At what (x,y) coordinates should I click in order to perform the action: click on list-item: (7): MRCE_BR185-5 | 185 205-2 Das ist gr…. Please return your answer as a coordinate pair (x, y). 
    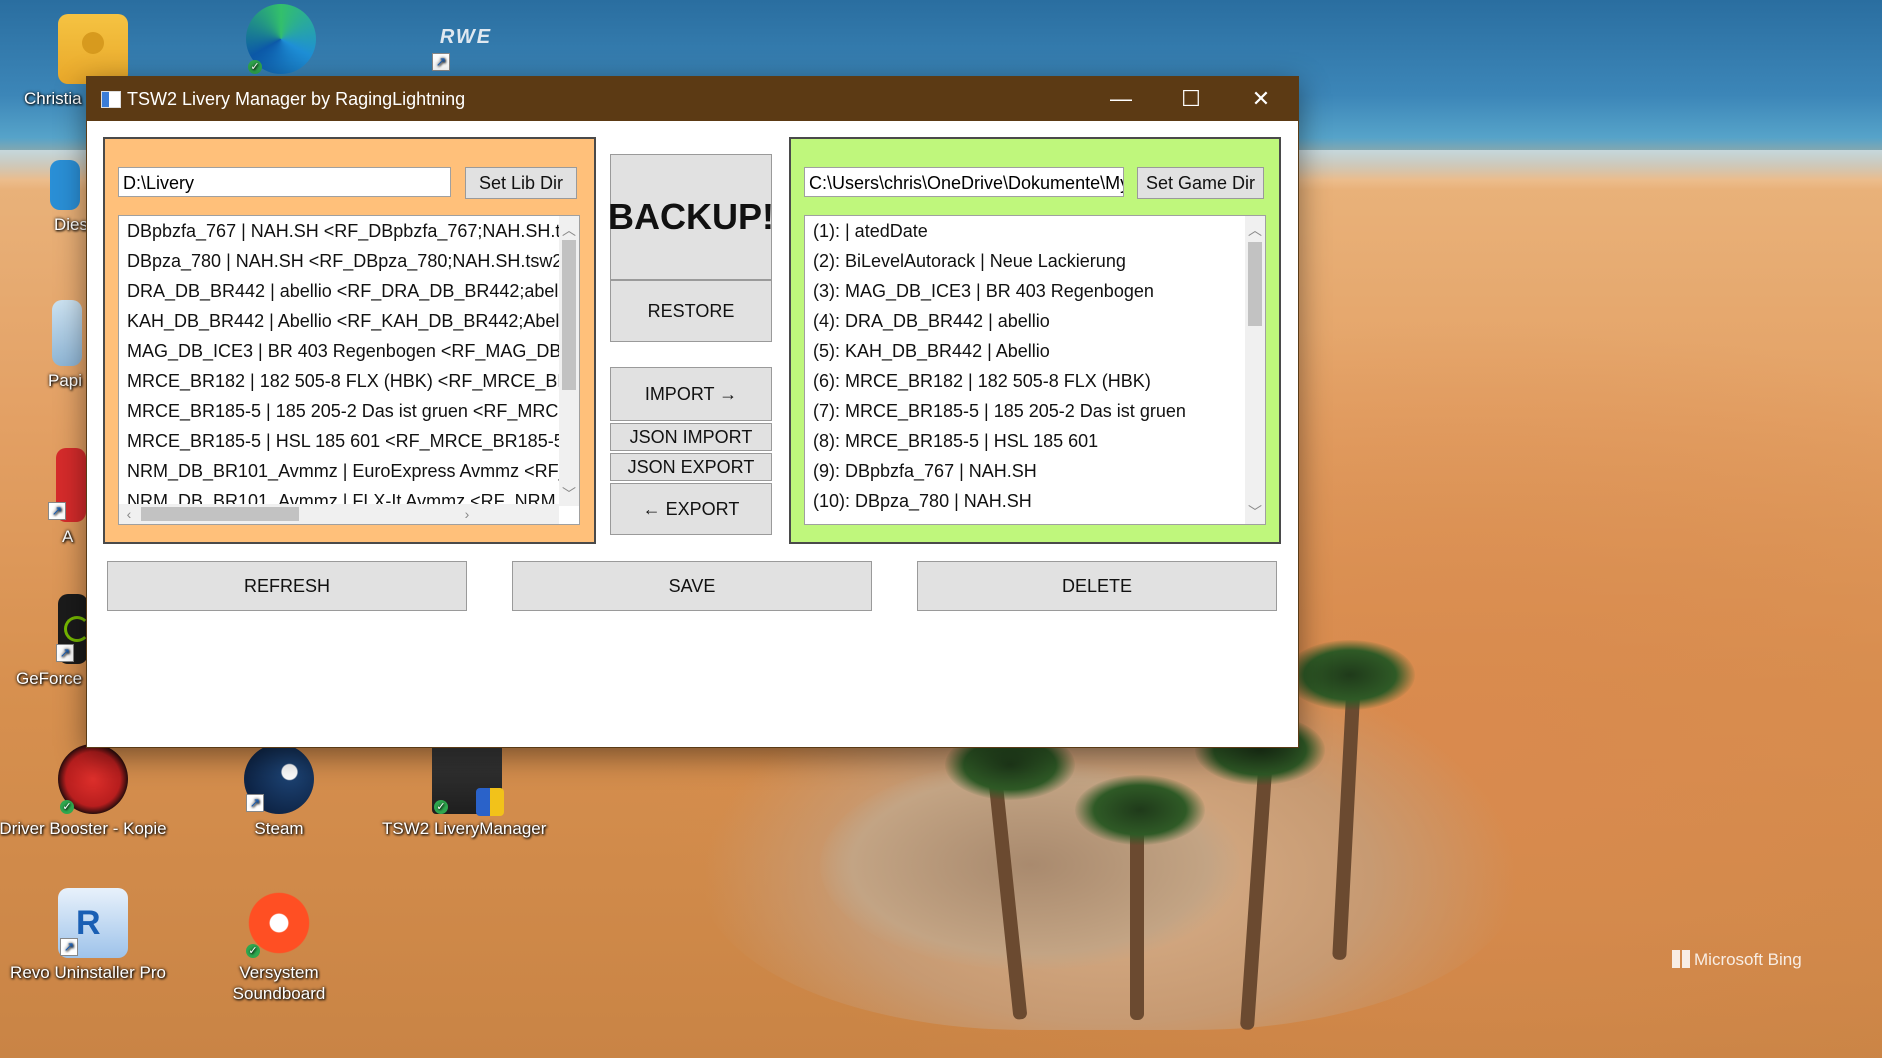
    Looking at the image, I should click on (1025, 411).